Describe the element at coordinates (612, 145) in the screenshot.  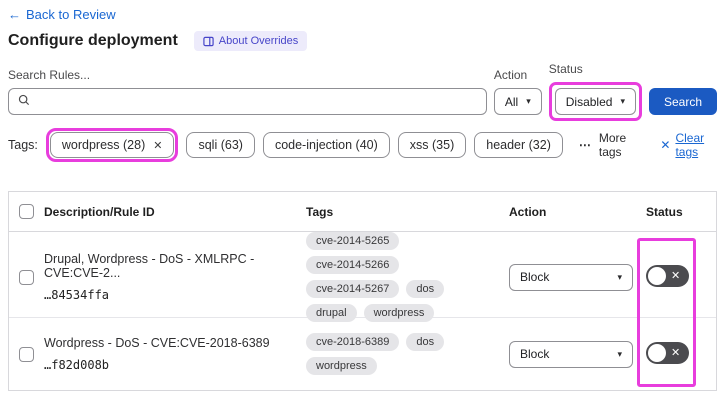
I see `more-tags-label: More tags` at that location.